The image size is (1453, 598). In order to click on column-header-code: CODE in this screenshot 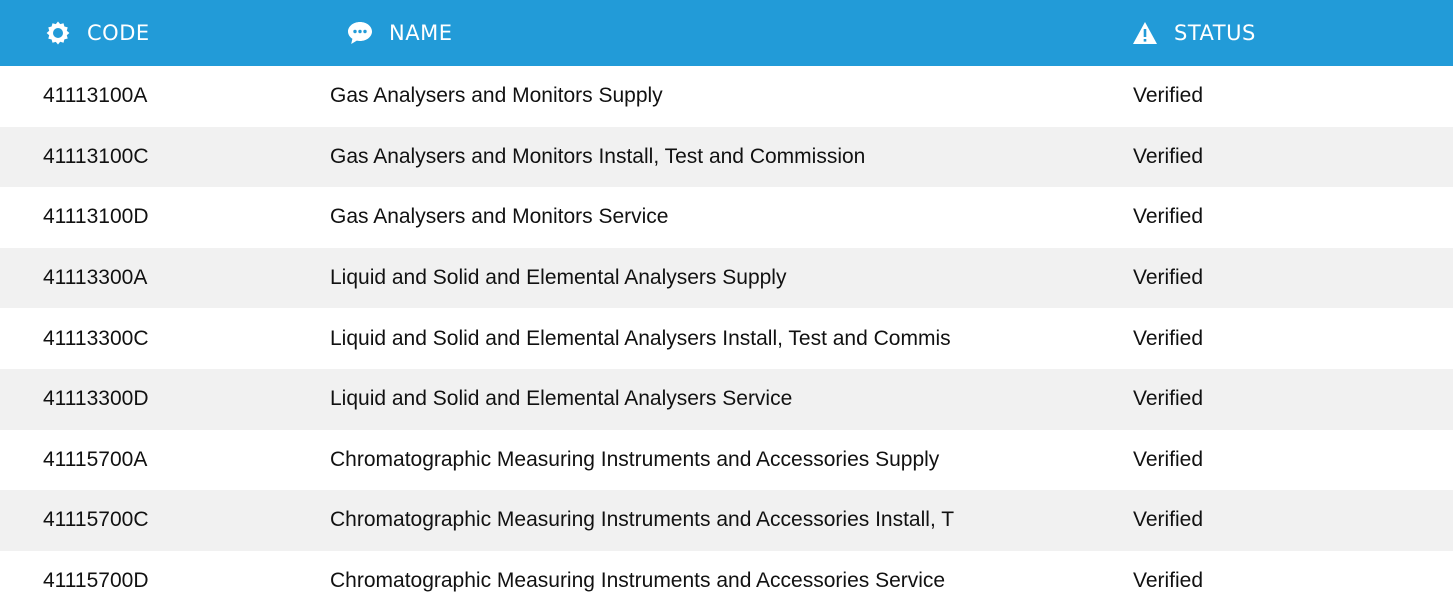, I will do `click(165, 33)`.